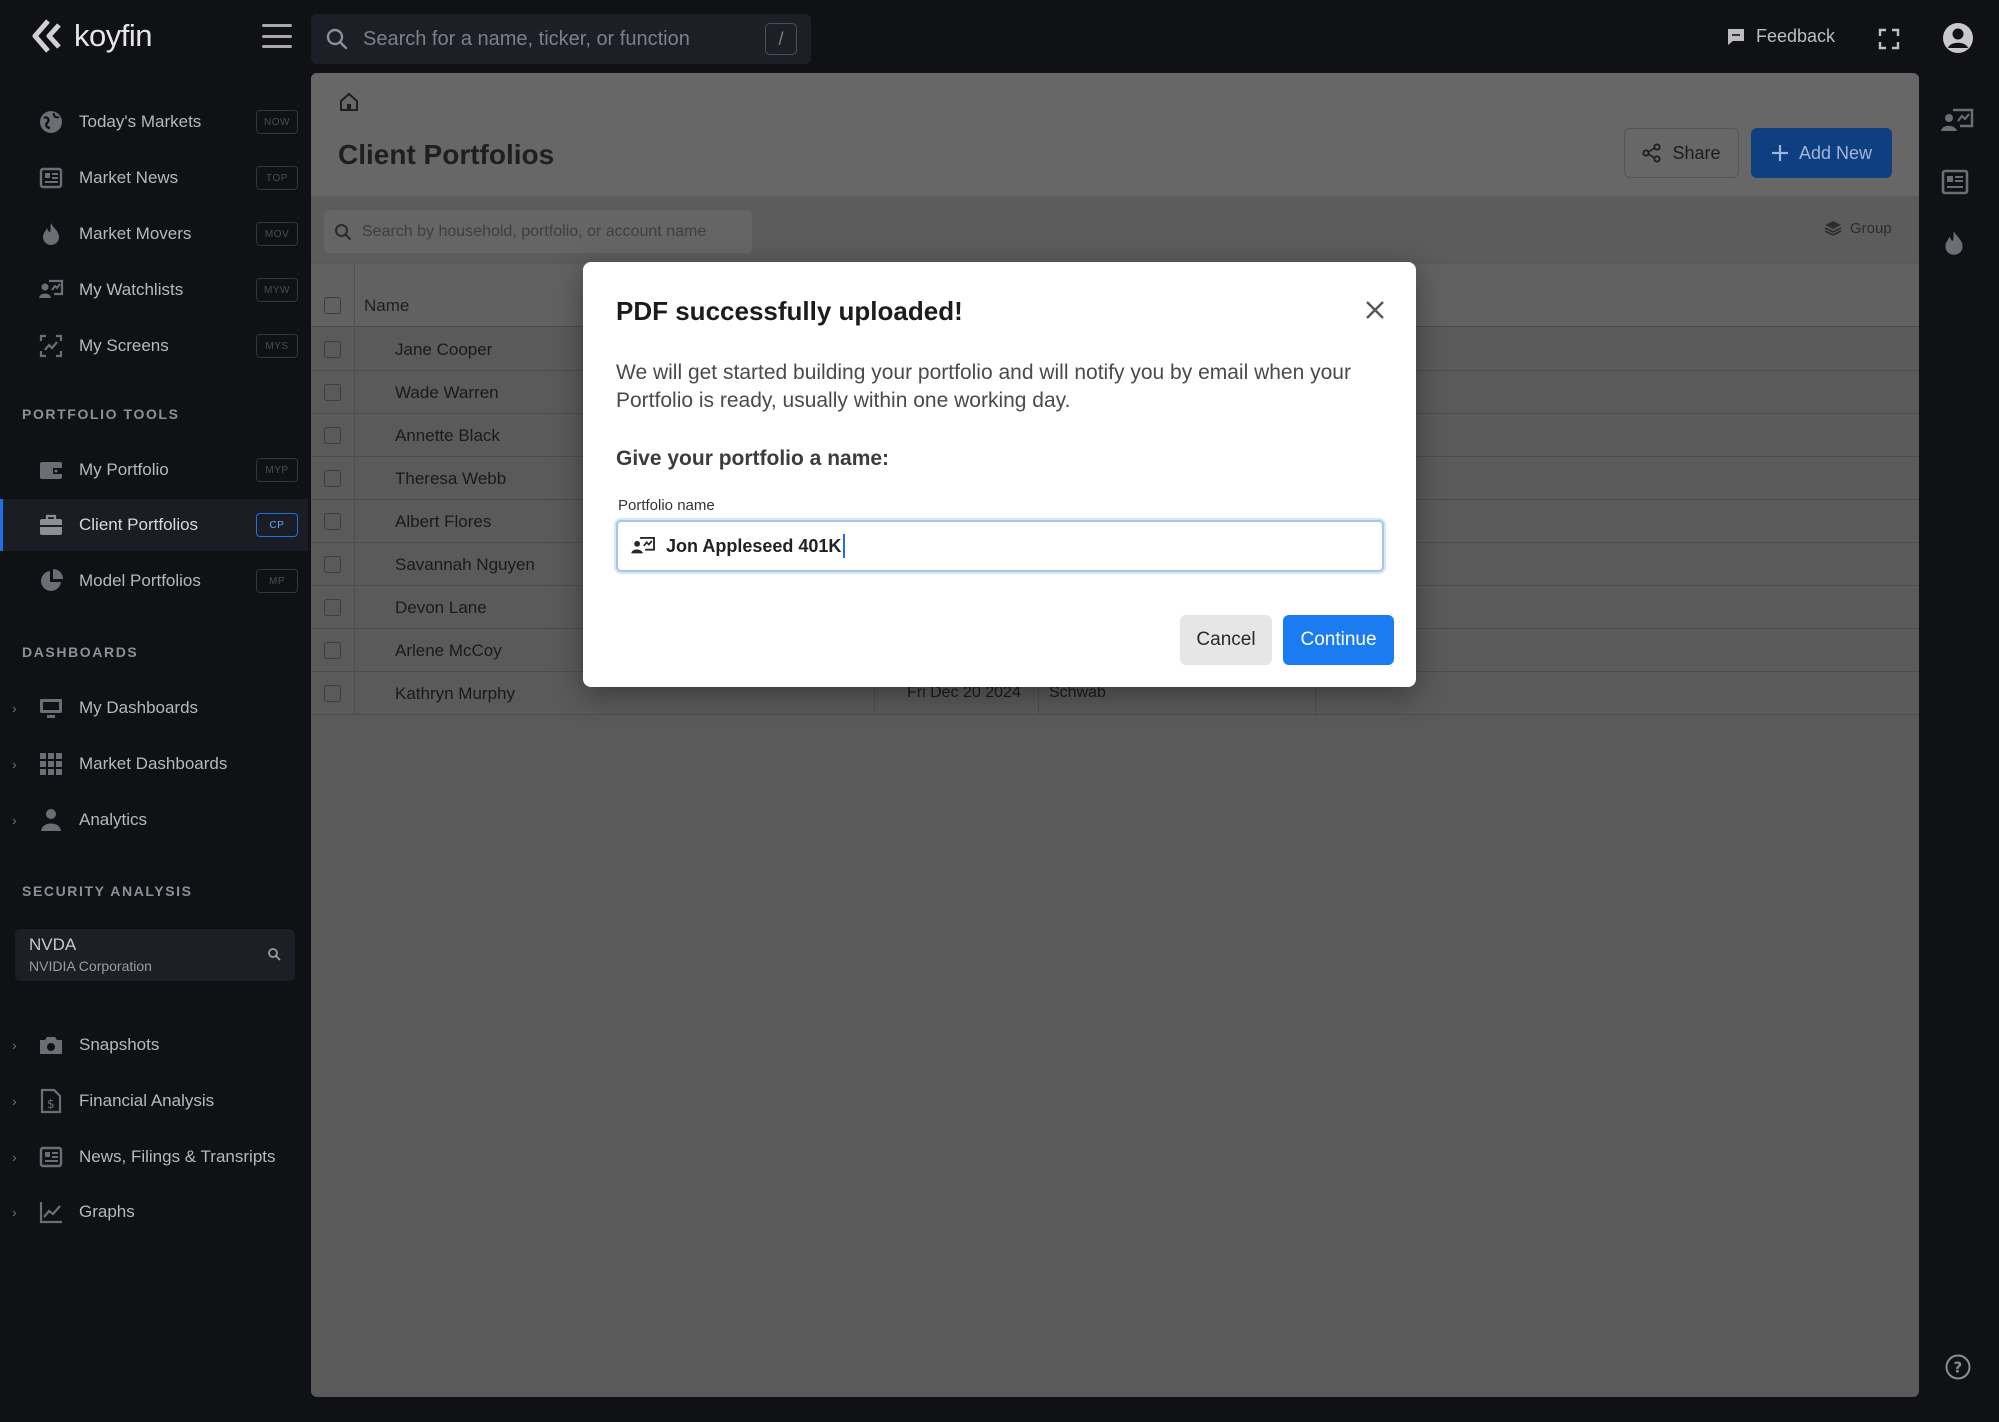 The width and height of the screenshot is (1999, 1422). I want to click on continue-button: Continue, so click(1338, 640).